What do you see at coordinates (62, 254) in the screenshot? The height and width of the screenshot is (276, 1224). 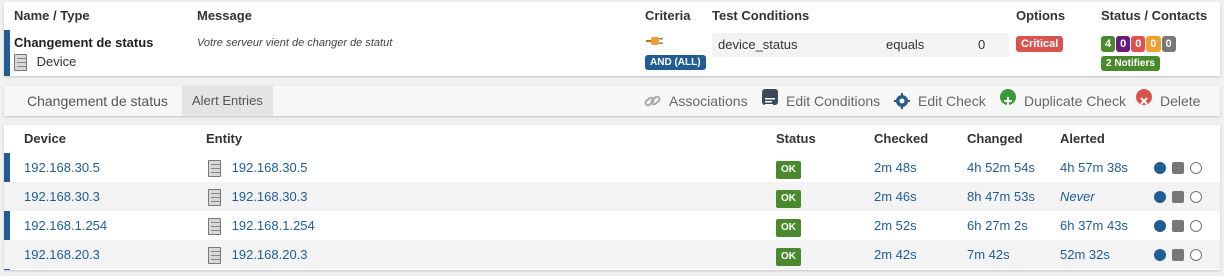 I see `device-link: 192.168.20.3` at bounding box center [62, 254].